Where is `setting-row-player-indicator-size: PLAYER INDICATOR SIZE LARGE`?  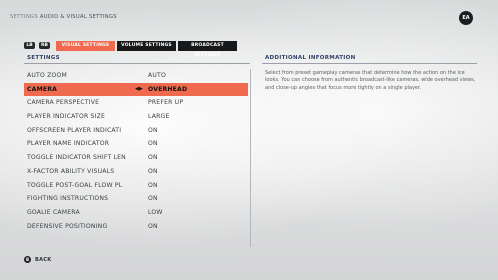
setting-row-player-indicator-size: PLAYER INDICATOR SIZE LARGE is located at coordinates (136, 117).